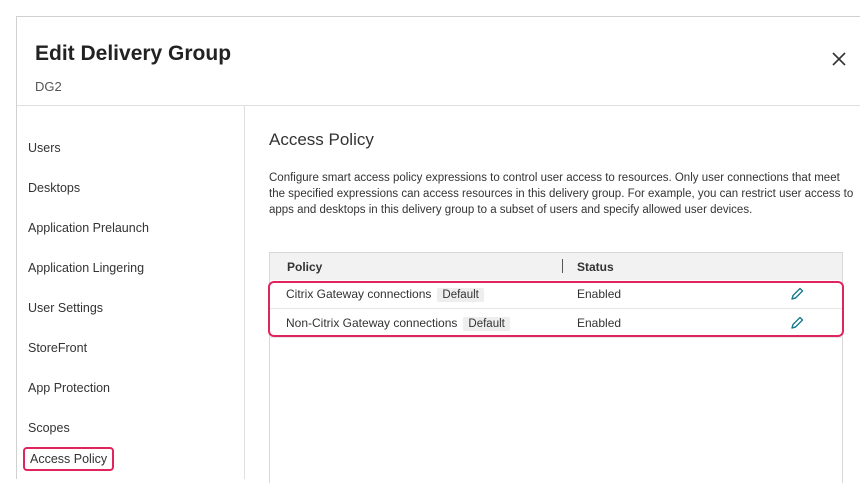 The image size is (860, 483). What do you see at coordinates (54, 188) in the screenshot?
I see `sidebar-item-desktops: Desktops` at bounding box center [54, 188].